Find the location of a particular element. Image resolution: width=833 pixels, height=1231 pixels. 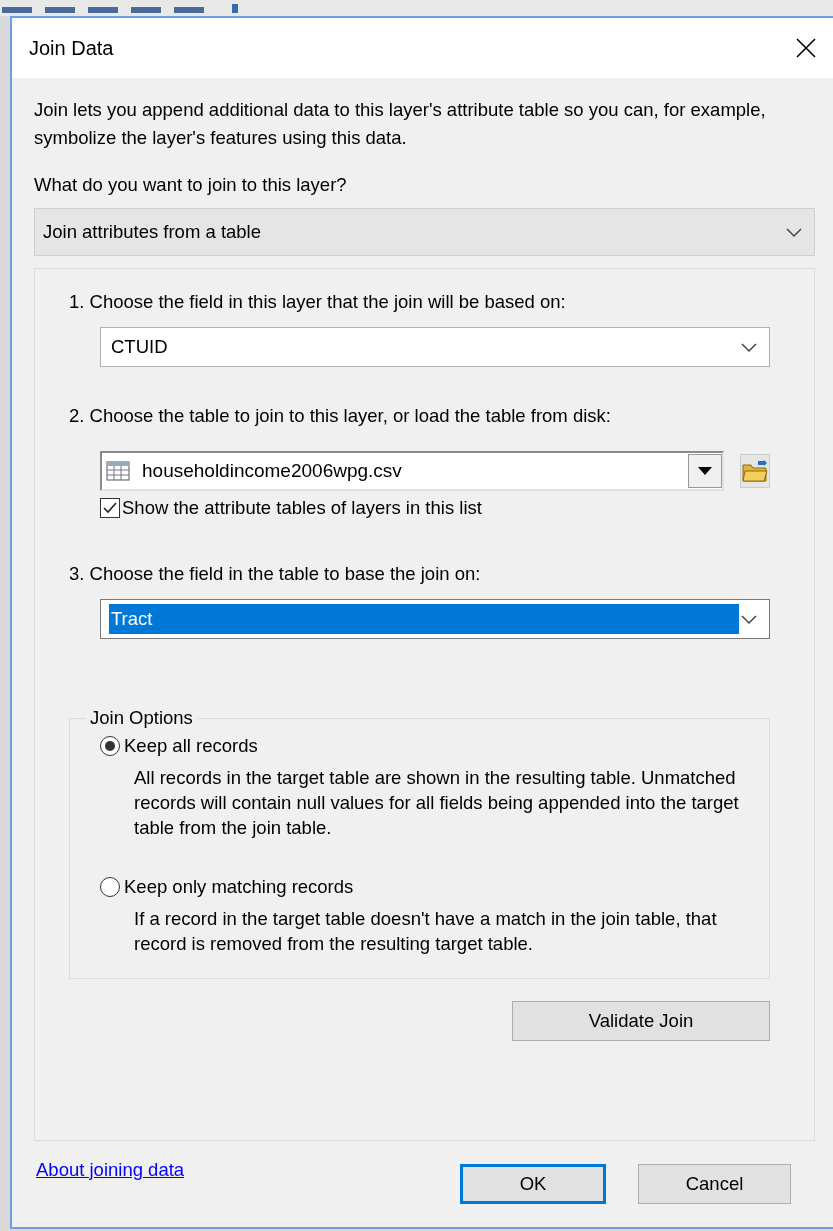

folder-icon is located at coordinates (755, 471).